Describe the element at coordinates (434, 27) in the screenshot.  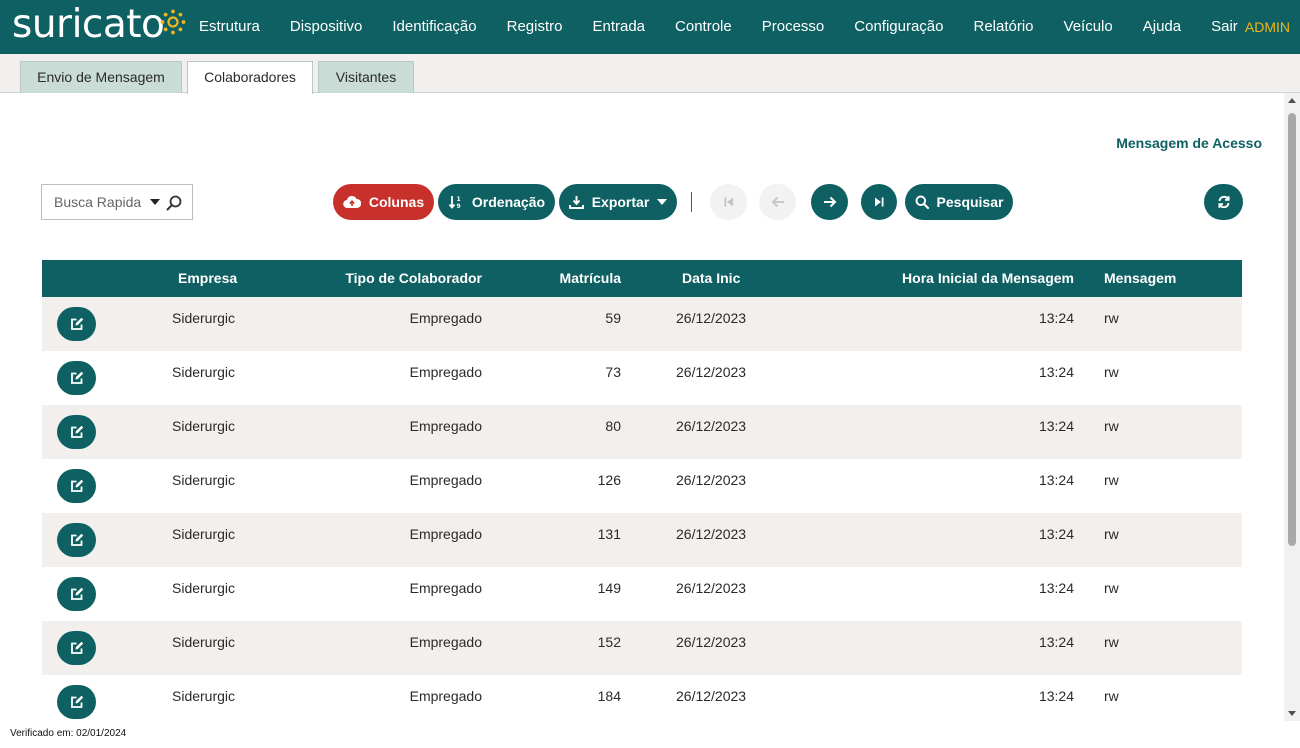
I see `menu-identificacao: Identificação` at that location.